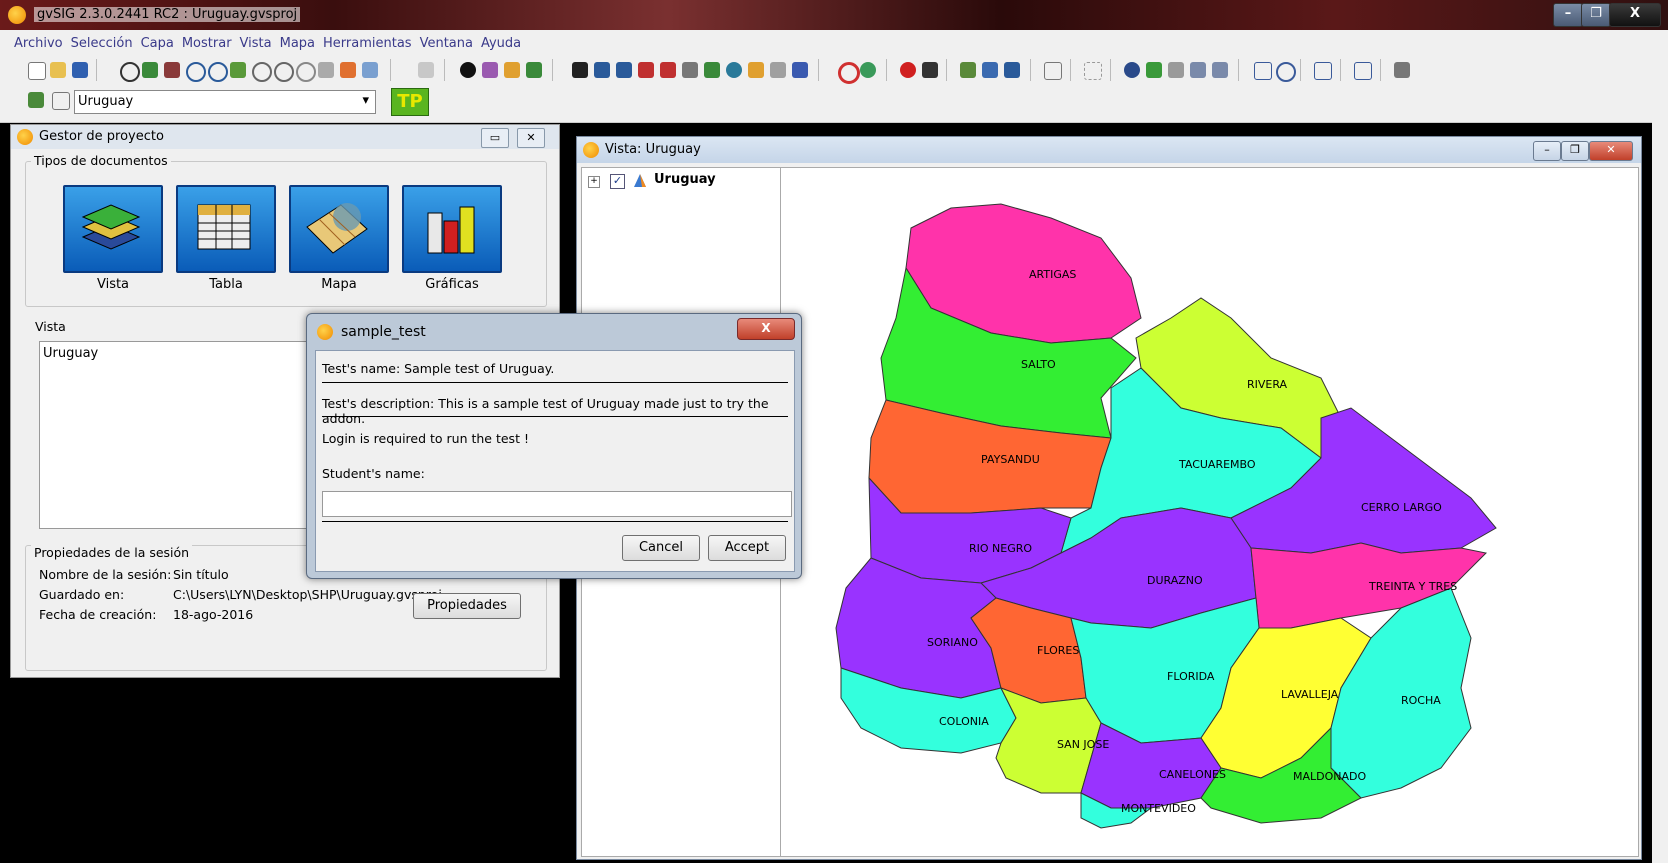  Describe the element at coordinates (172, 70) in the screenshot. I see `zoom-select-icon` at that location.